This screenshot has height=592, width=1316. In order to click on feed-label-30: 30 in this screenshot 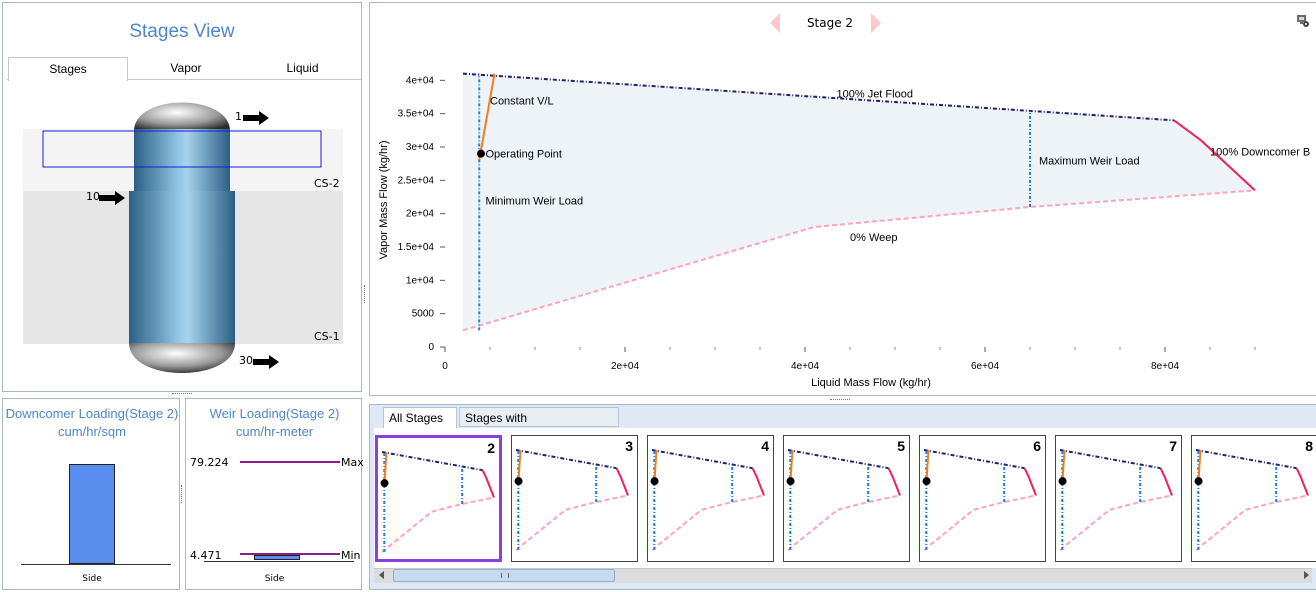, I will do `click(246, 360)`.